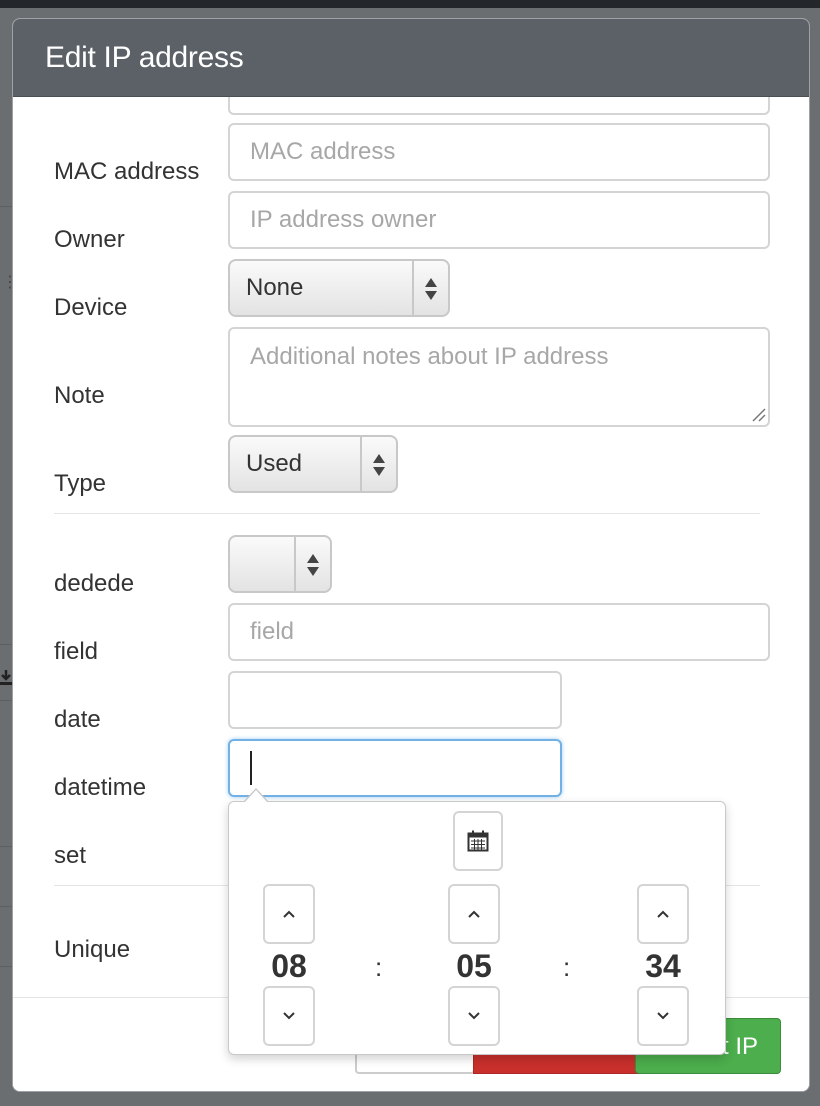  Describe the element at coordinates (127, 171) in the screenshot. I see `mac-address-label: MAC address` at that location.